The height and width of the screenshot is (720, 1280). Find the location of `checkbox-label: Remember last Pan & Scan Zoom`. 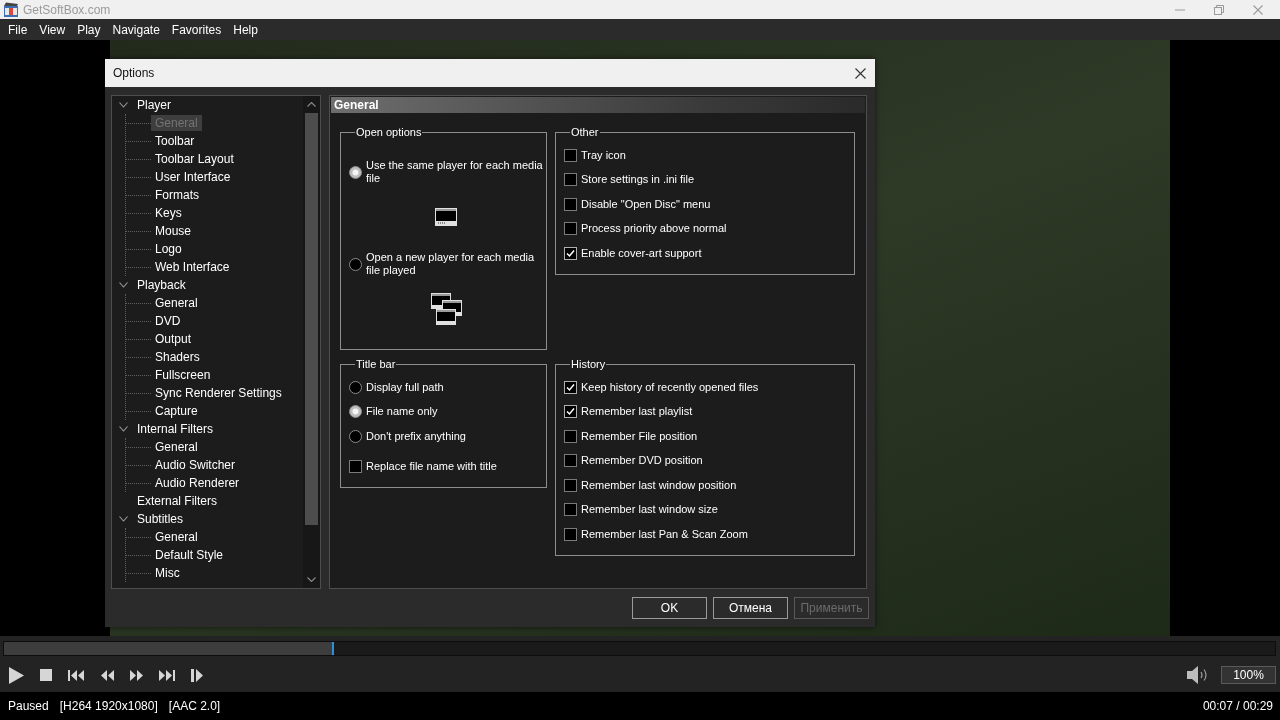

checkbox-label: Remember last Pan & Scan Zoom is located at coordinates (664, 534).